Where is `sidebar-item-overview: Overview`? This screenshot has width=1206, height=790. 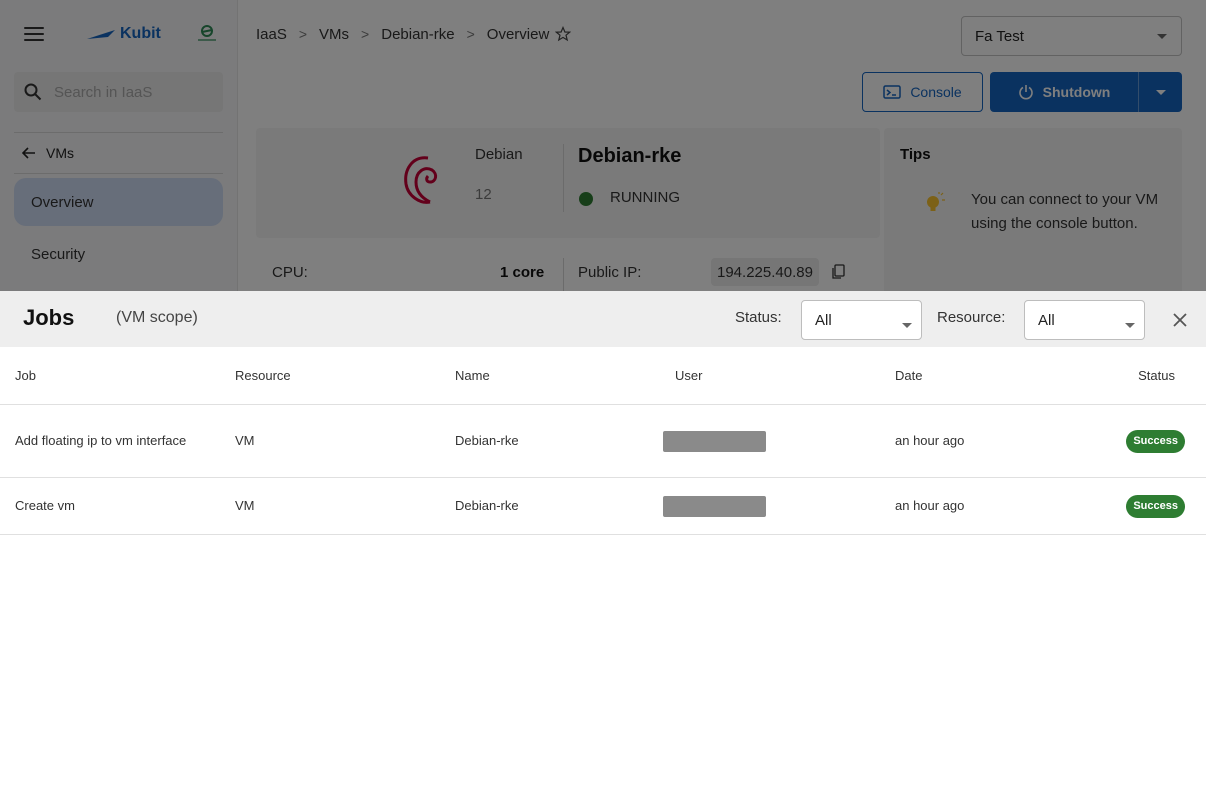 sidebar-item-overview: Overview is located at coordinates (118, 202).